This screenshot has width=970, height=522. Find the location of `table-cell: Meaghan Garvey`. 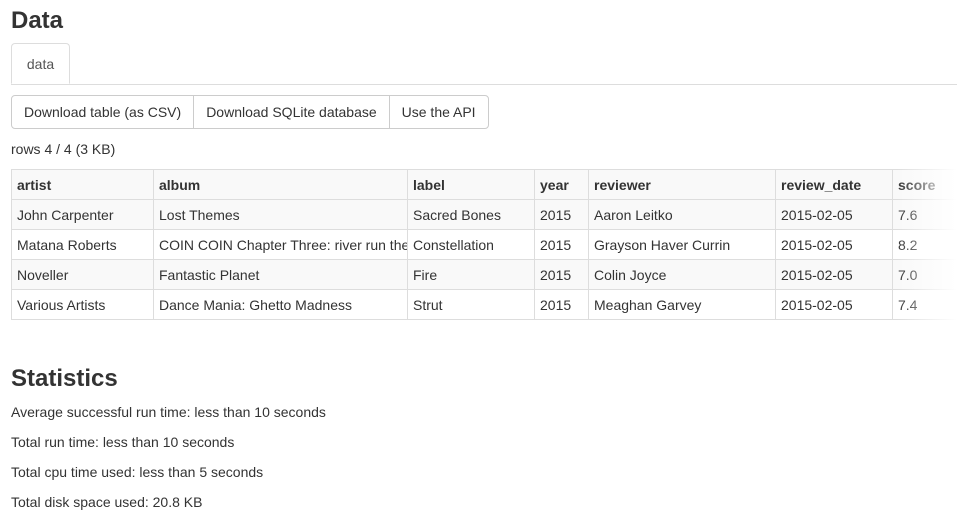

table-cell: Meaghan Garvey is located at coordinates (682, 304).